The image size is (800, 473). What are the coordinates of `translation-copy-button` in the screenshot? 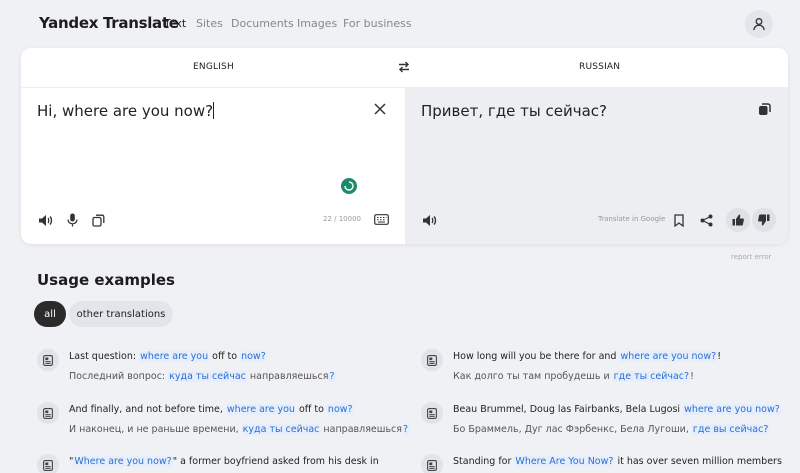 It's located at (764, 109).